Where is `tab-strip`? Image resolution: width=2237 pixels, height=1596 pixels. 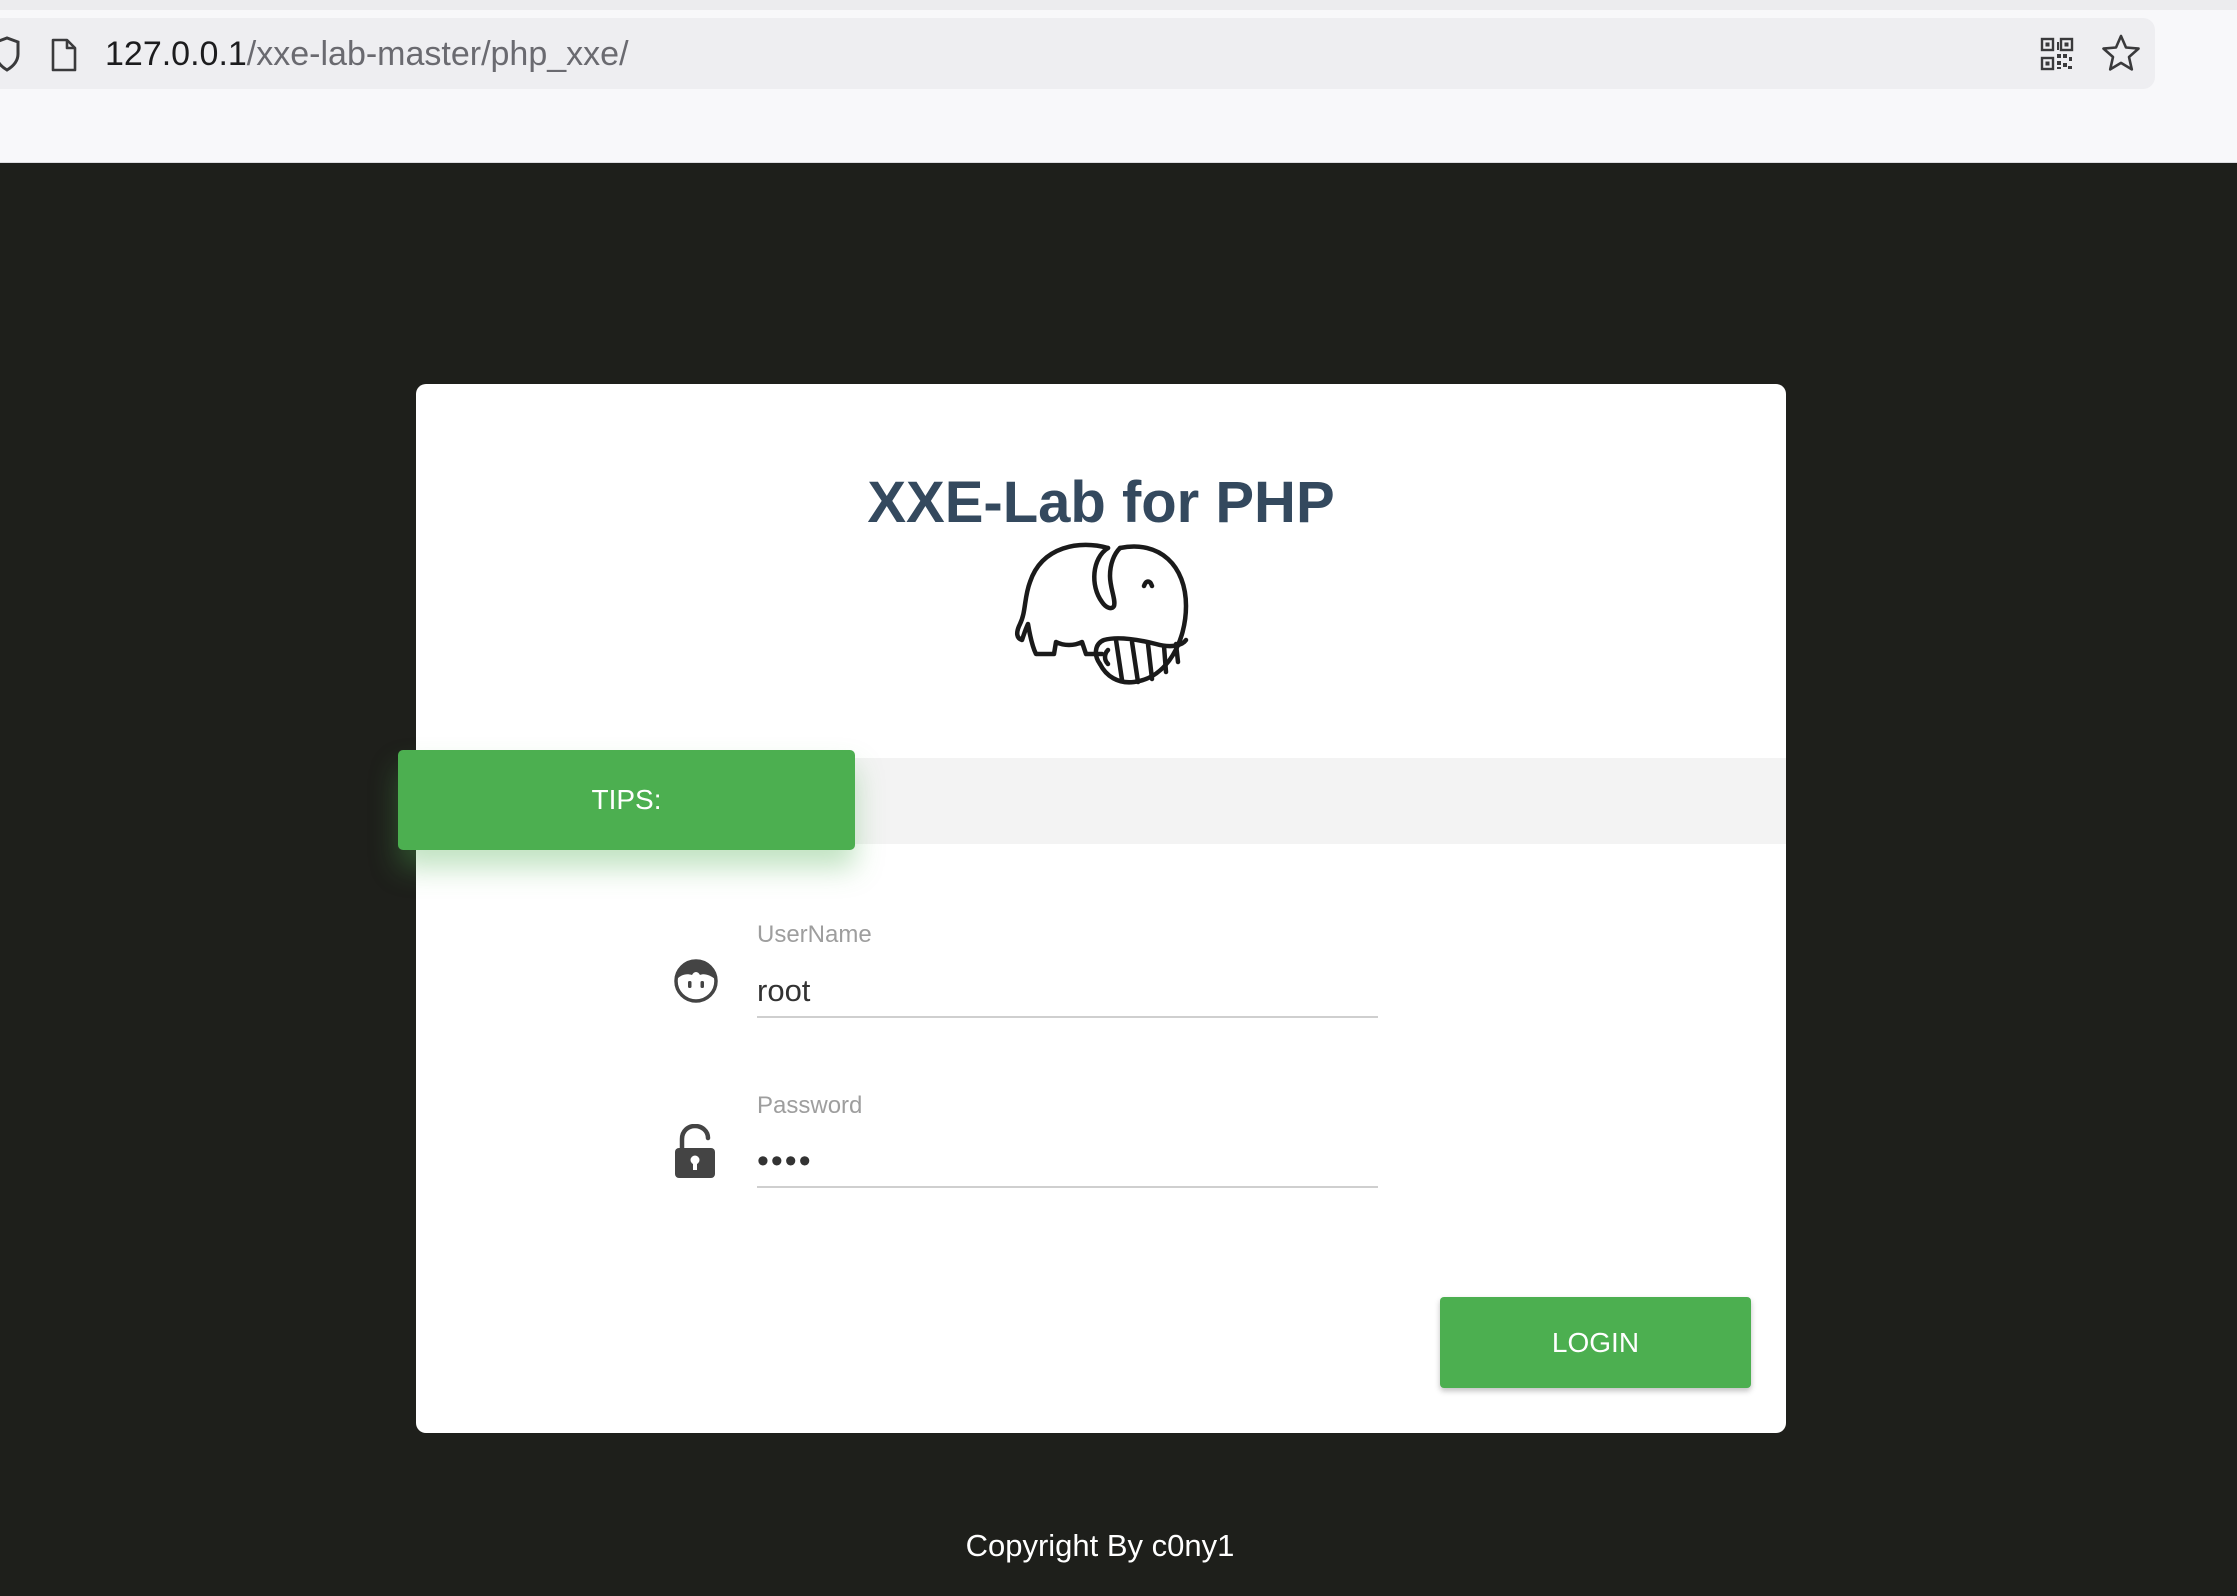
tab-strip is located at coordinates (1118, 5).